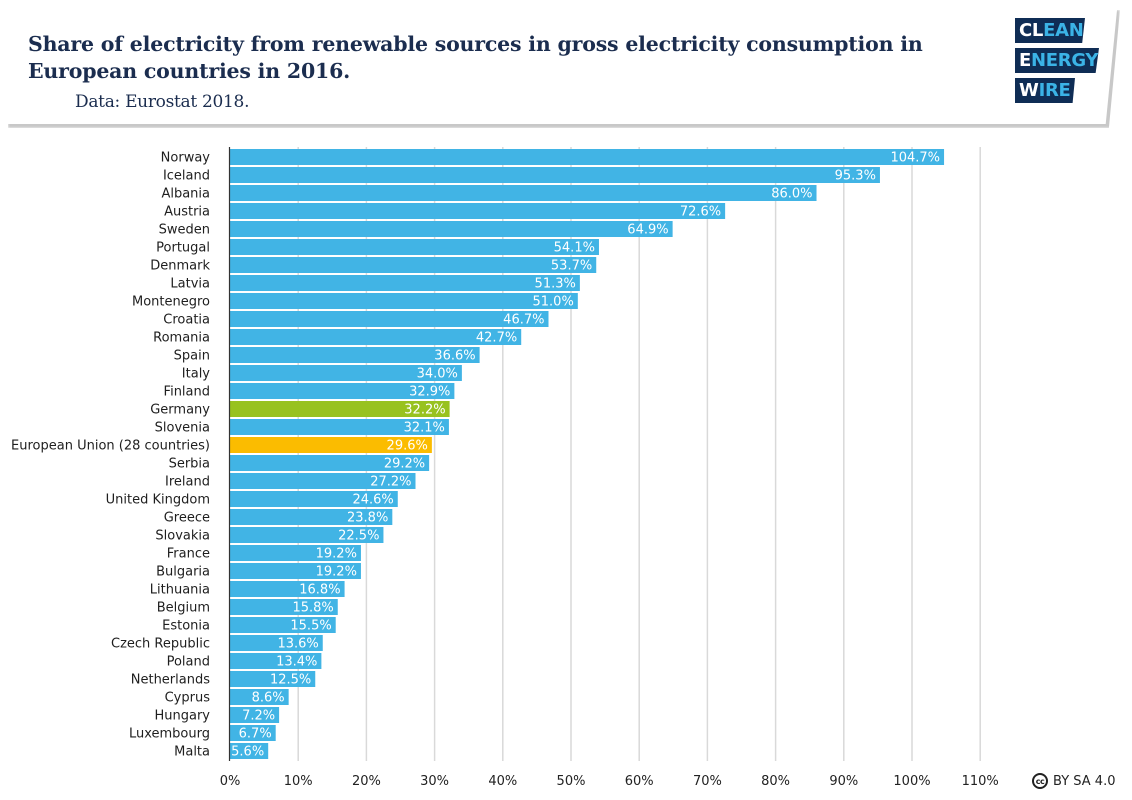 The height and width of the screenshot is (800, 1132). What do you see at coordinates (639, 781) in the screenshot?
I see `x-tick-label: 60%` at bounding box center [639, 781].